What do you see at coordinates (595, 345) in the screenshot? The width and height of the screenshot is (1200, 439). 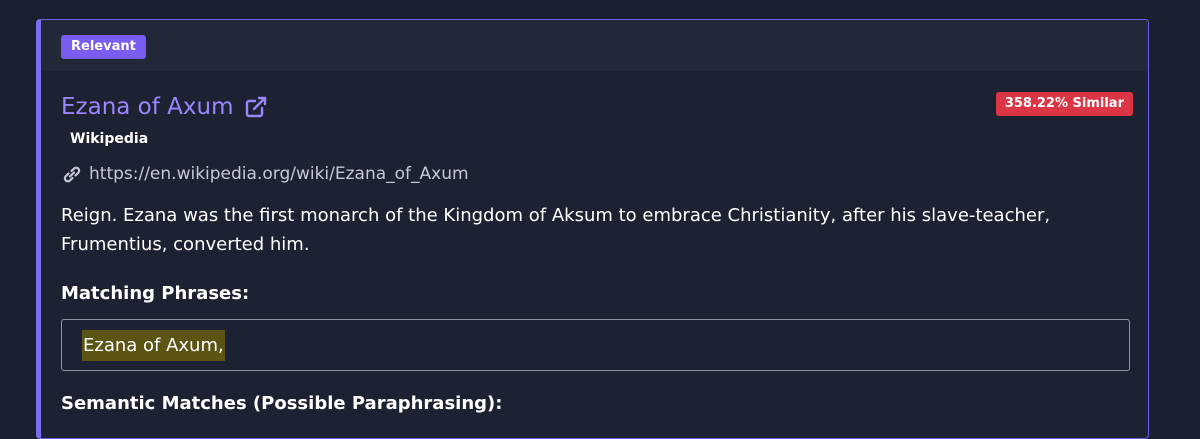 I see `matching-phrases-box: Ezana of Axum,` at bounding box center [595, 345].